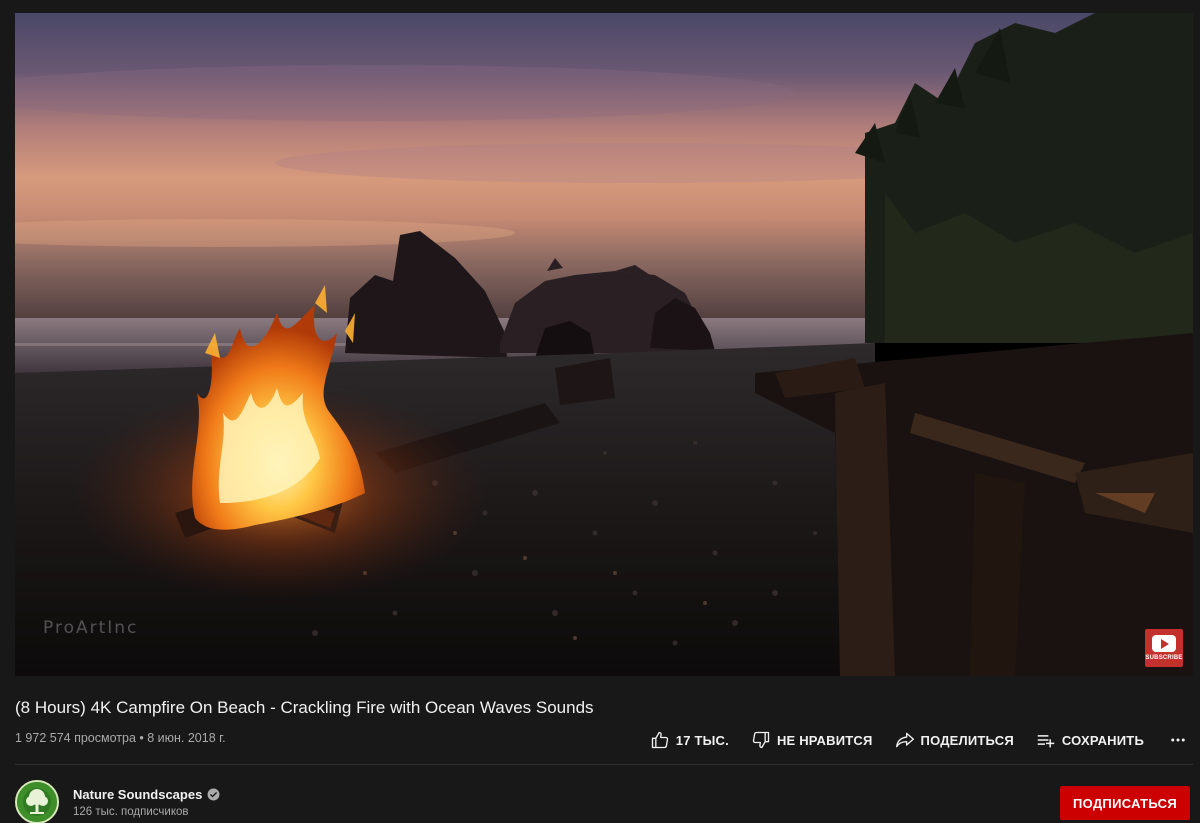 The width and height of the screenshot is (1200, 823). I want to click on dislike-button: НЕ НРАВИТСЯ, so click(812, 740).